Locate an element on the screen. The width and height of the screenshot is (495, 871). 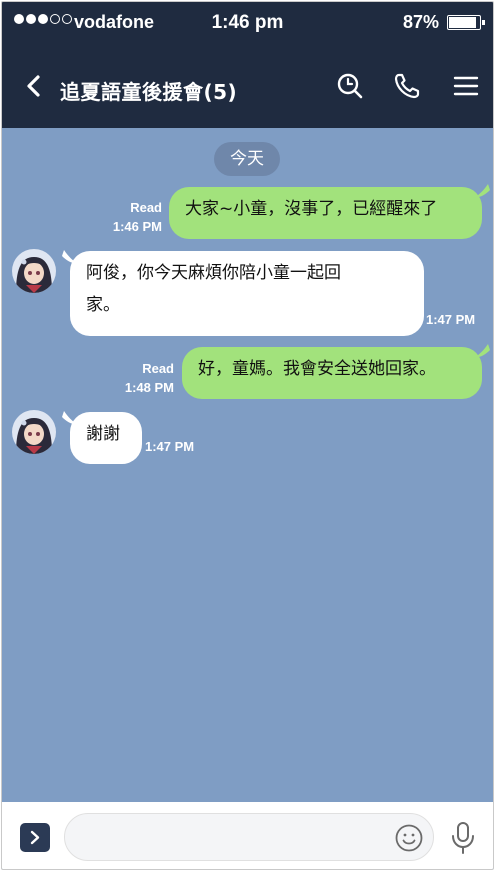
outgoing-message: 大家~小童，沒事了，已經醒來了 is located at coordinates (325, 213).